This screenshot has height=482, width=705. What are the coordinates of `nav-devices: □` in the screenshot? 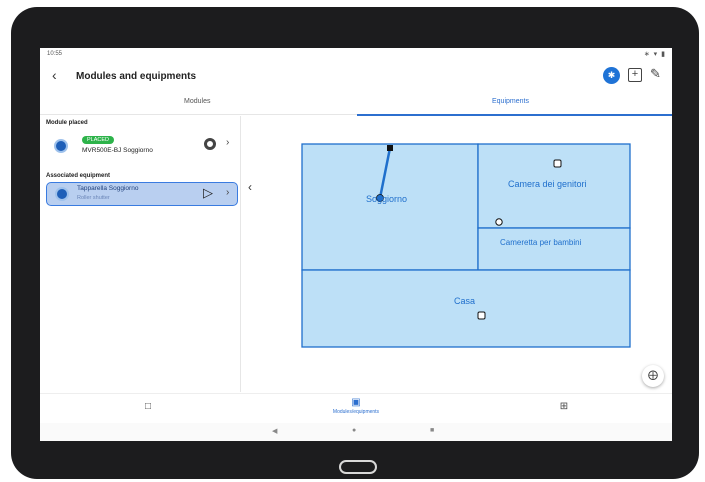 It's located at (148, 406).